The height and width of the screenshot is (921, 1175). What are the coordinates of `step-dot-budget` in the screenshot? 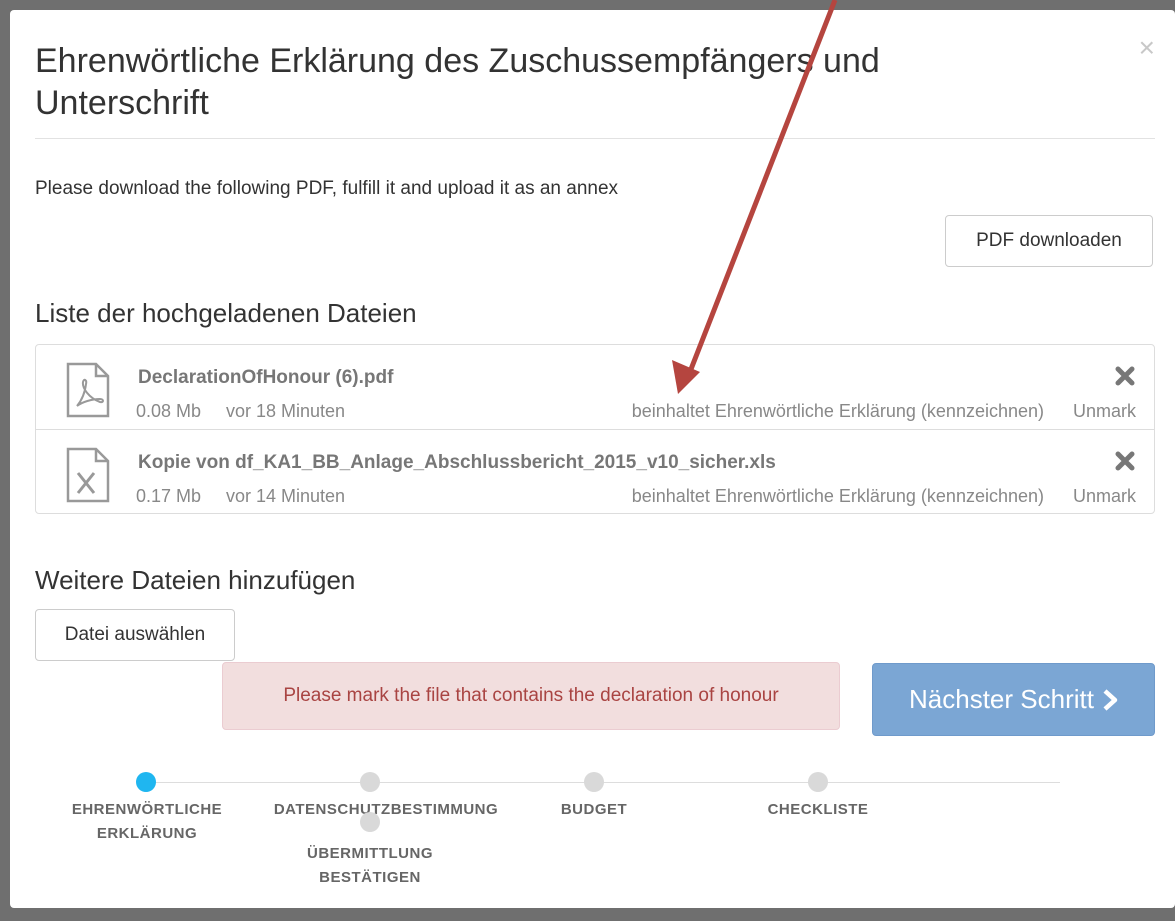 It's located at (594, 782).